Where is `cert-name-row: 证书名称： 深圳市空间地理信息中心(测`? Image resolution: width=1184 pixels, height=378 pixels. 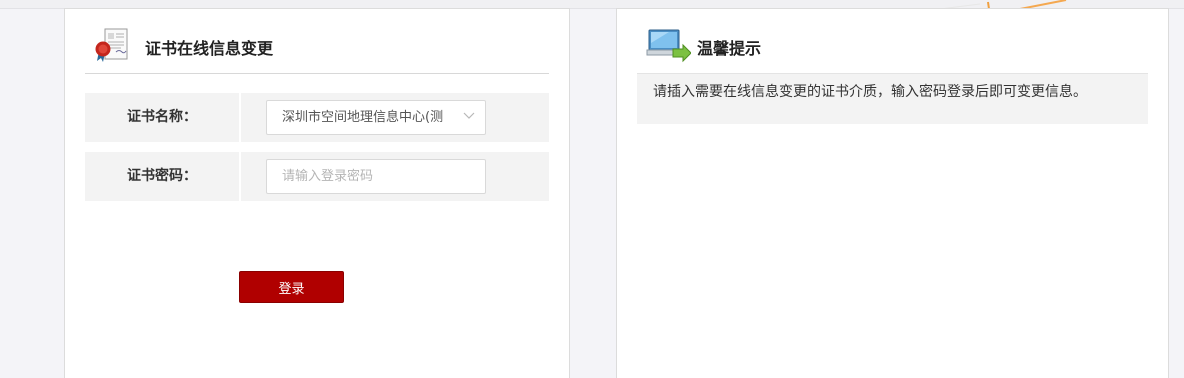
cert-name-row: 证书名称： 深圳市空间地理信息中心(测 is located at coordinates (317, 117).